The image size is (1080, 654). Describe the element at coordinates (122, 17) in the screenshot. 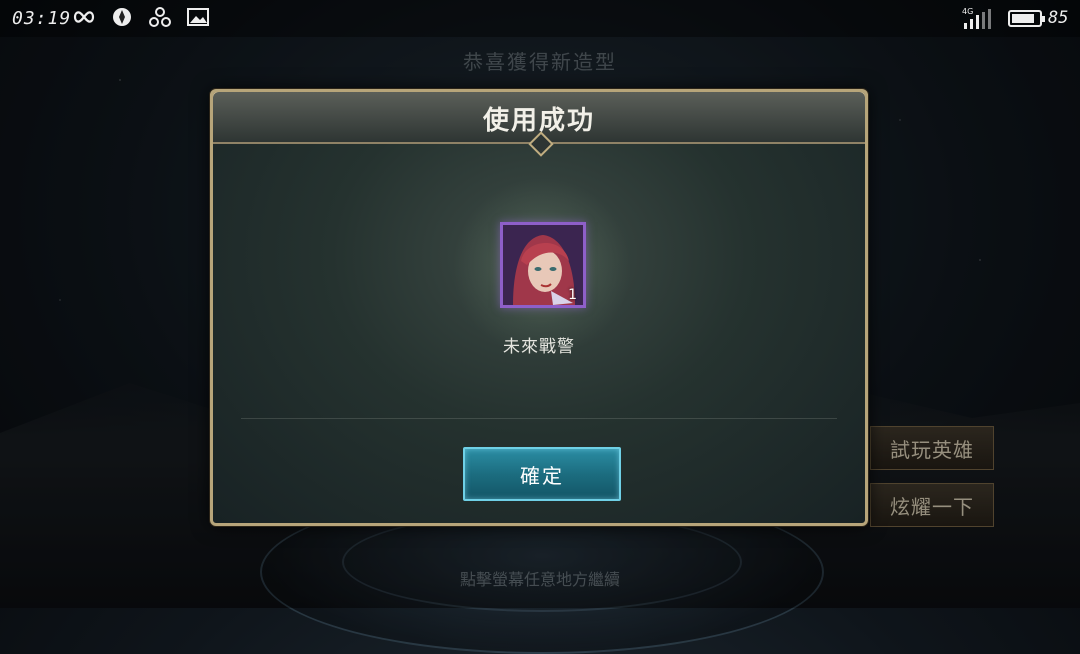

I see `app-icon` at that location.